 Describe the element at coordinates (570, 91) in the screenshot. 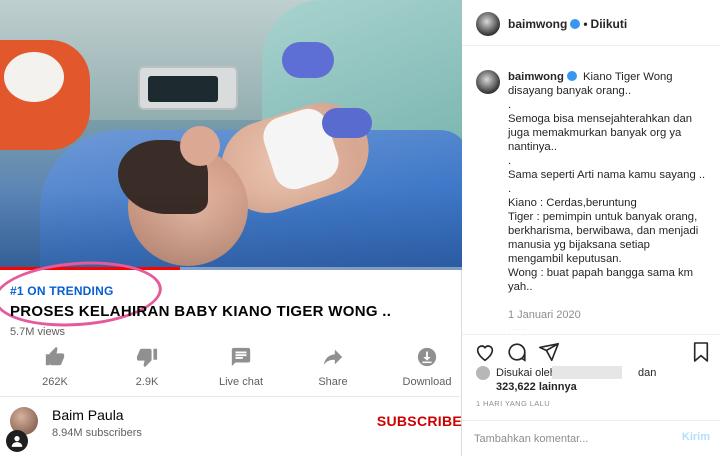

I see `caption-line: disayang banyak orang..` at that location.